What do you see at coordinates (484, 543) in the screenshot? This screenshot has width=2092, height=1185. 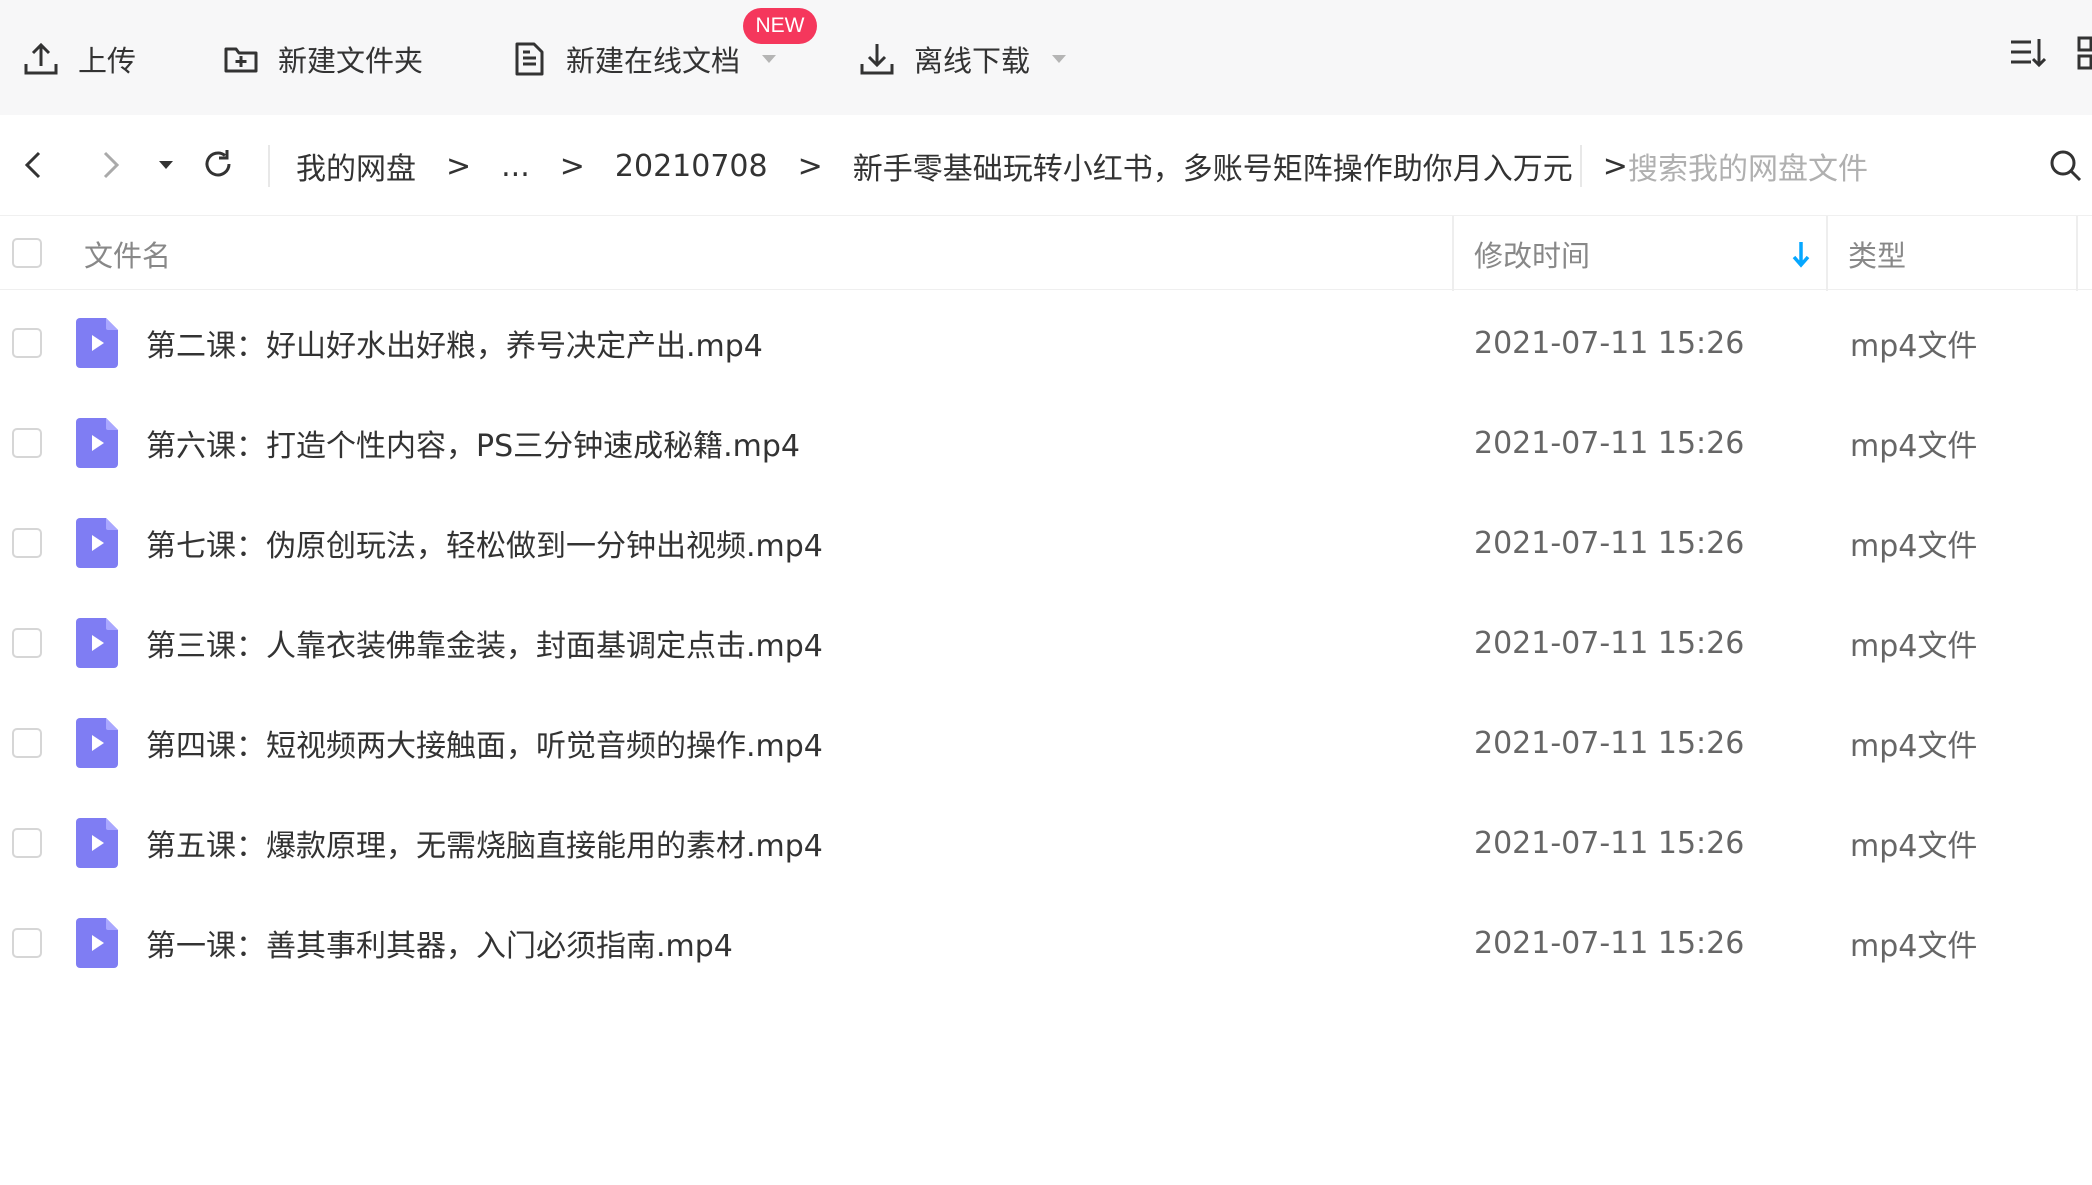 I see `file-name: 第七课：伪原创玩法，轻松做到一分钟出视频.mp4` at bounding box center [484, 543].